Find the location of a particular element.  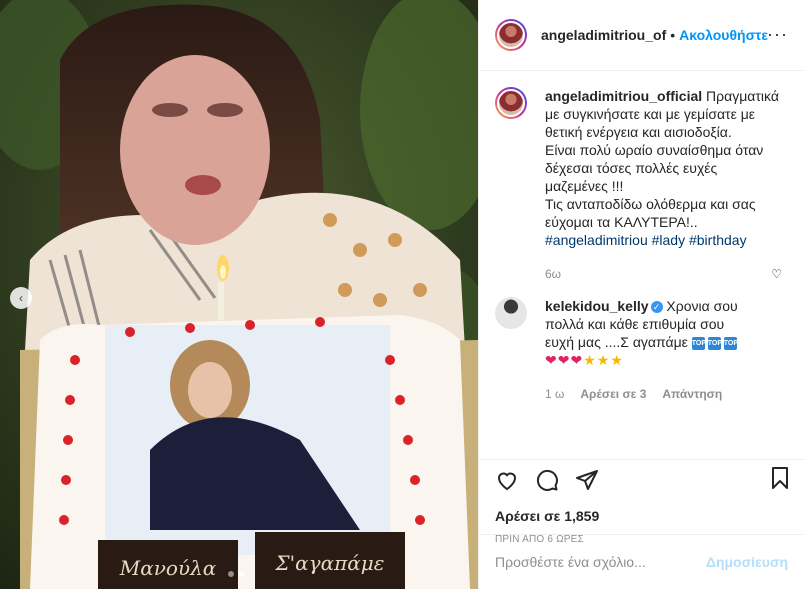

carousel-prev-button: ‹ is located at coordinates (21, 298).